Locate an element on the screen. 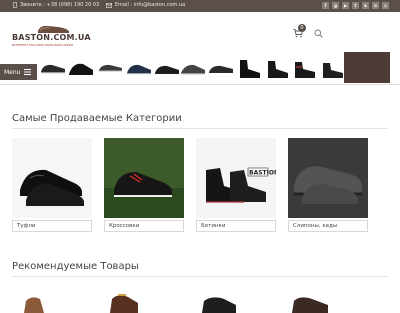 The height and width of the screenshot is (313, 400). instagram-icon: ◎ is located at coordinates (385, 5).